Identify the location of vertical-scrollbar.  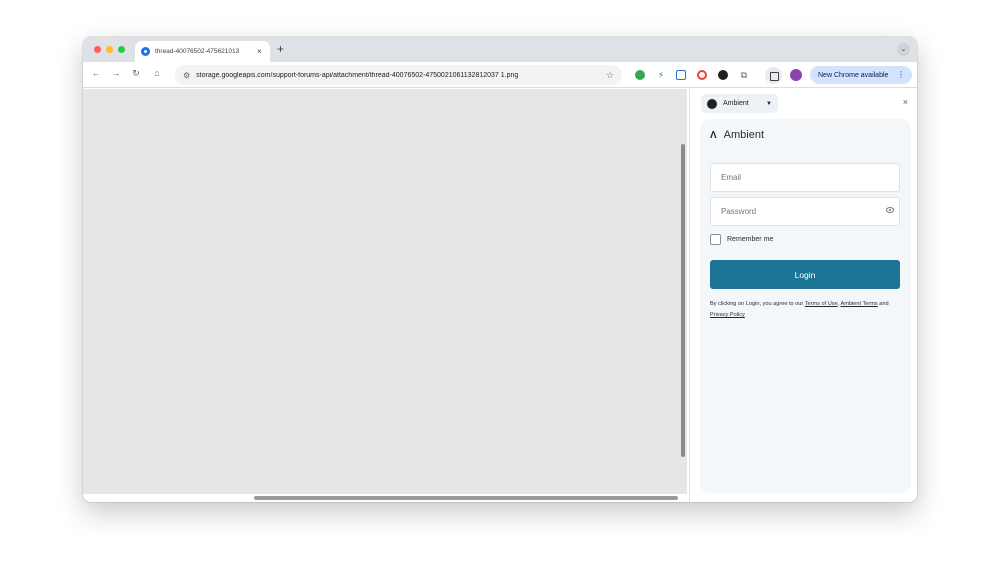
(683, 300).